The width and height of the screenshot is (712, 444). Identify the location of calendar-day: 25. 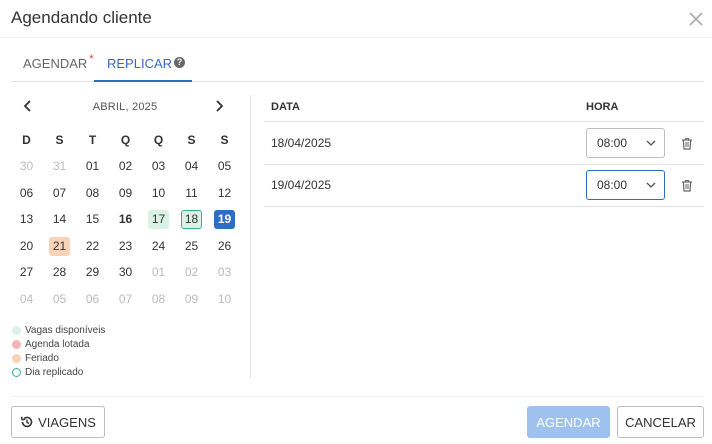
(191, 246).